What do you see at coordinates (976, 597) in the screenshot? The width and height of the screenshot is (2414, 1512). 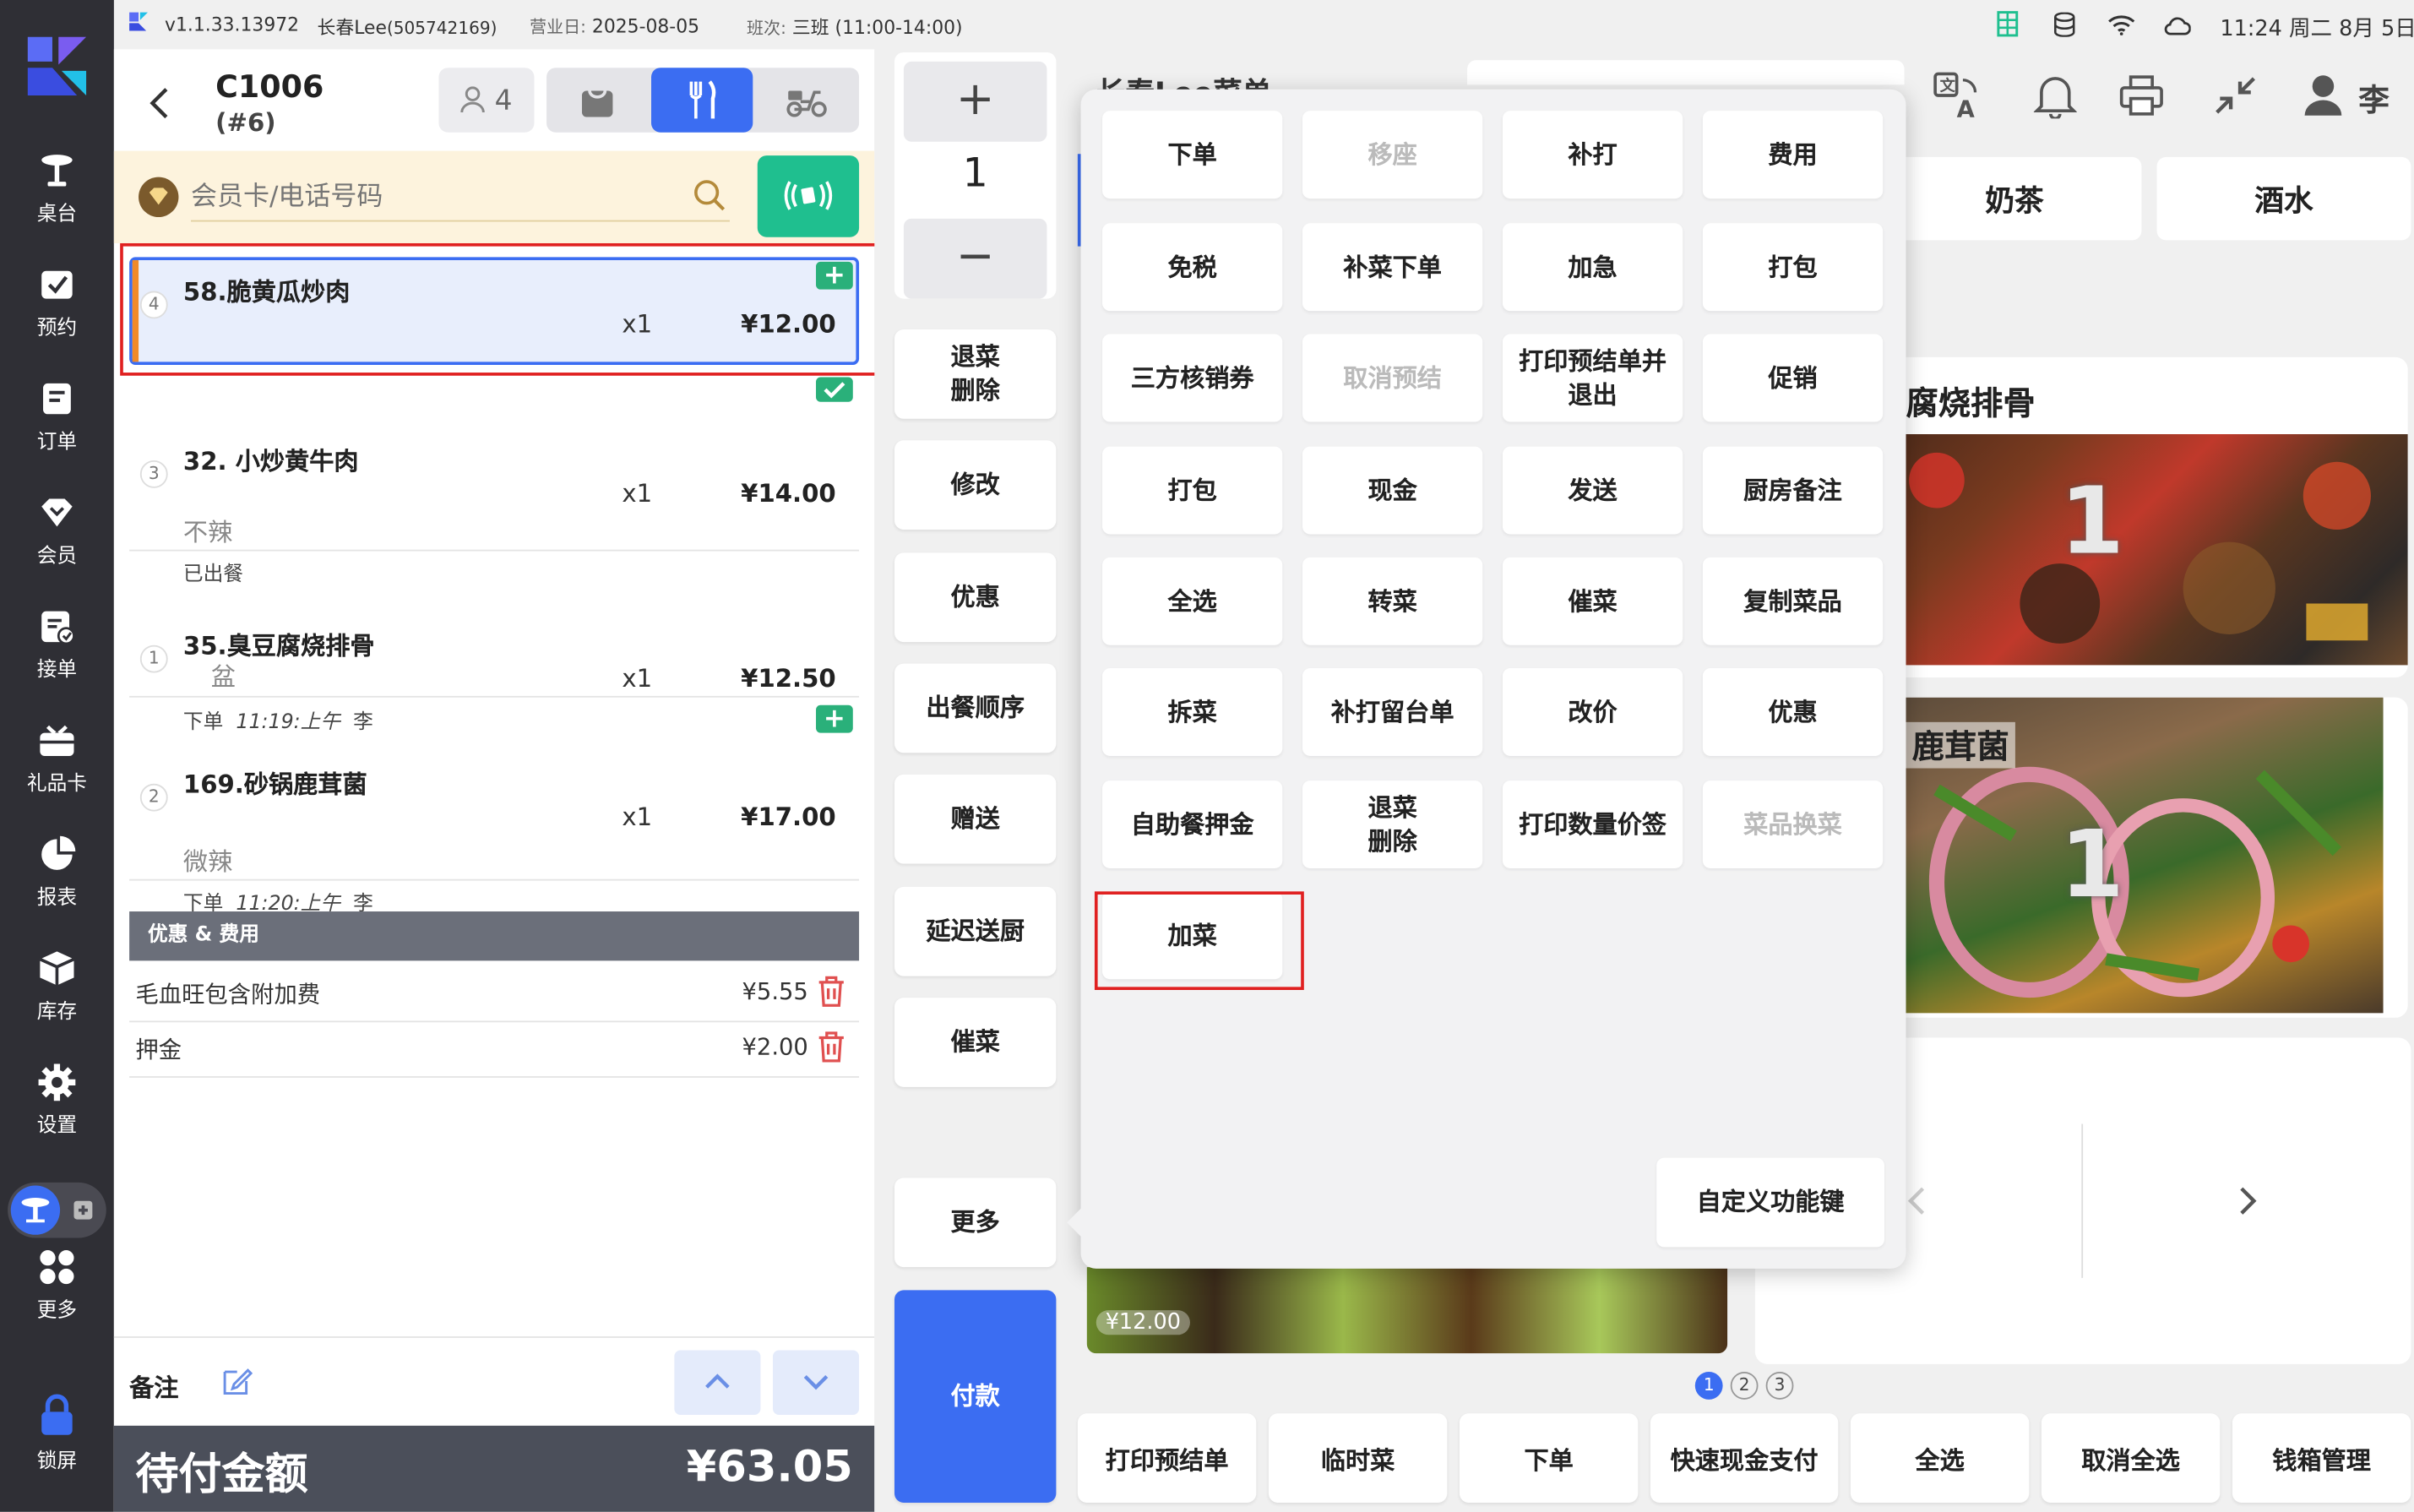 I see `discount-button: 优惠` at bounding box center [976, 597].